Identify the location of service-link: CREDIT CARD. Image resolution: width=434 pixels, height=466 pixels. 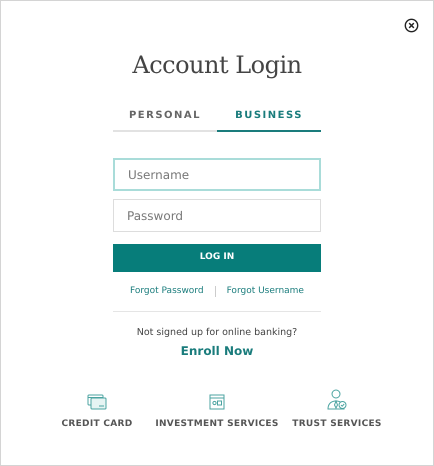
(97, 425).